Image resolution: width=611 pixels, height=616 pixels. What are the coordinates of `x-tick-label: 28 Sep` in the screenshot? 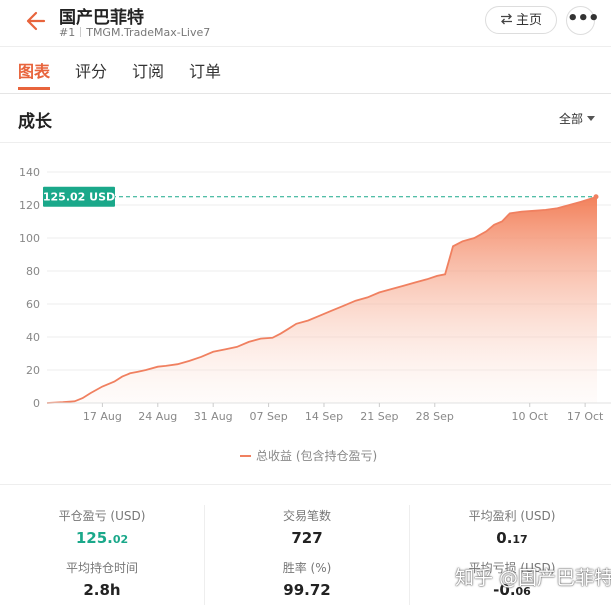 It's located at (435, 416).